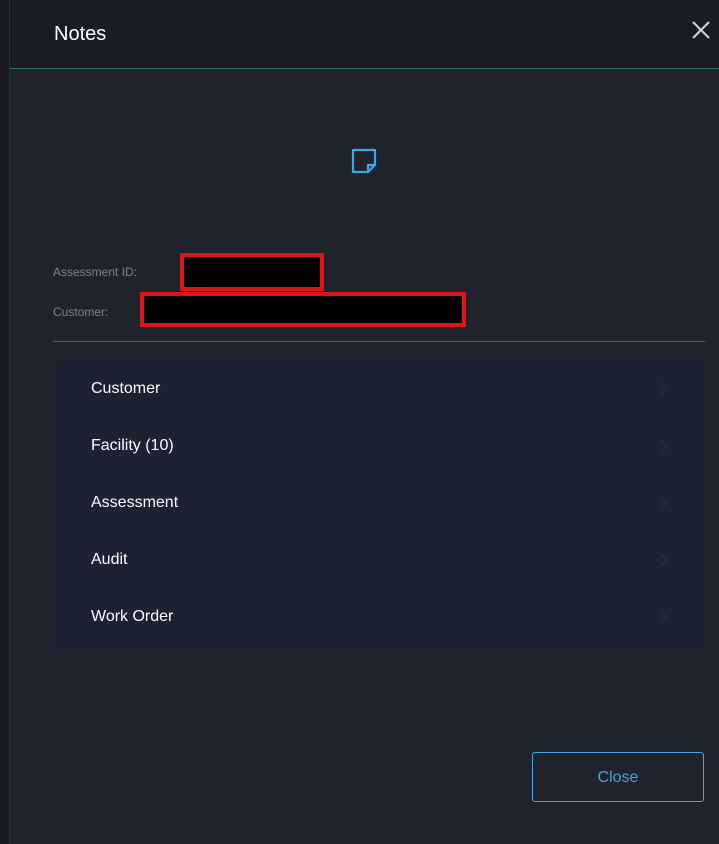 Image resolution: width=719 pixels, height=844 pixels. I want to click on assessment-id-label: Assessment ID:, so click(95, 272).